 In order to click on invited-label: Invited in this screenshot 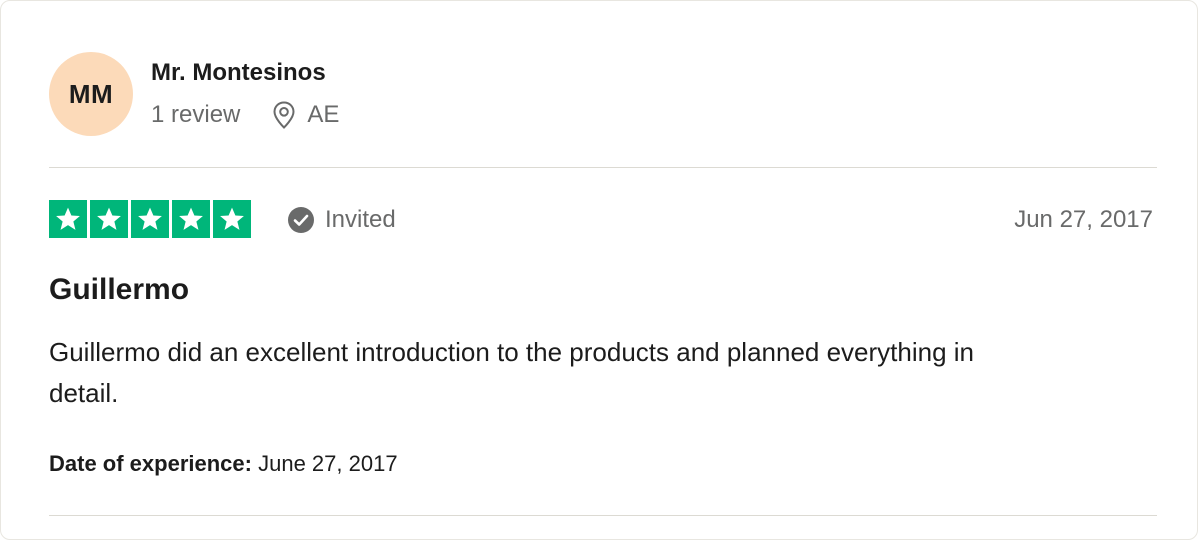, I will do `click(360, 219)`.